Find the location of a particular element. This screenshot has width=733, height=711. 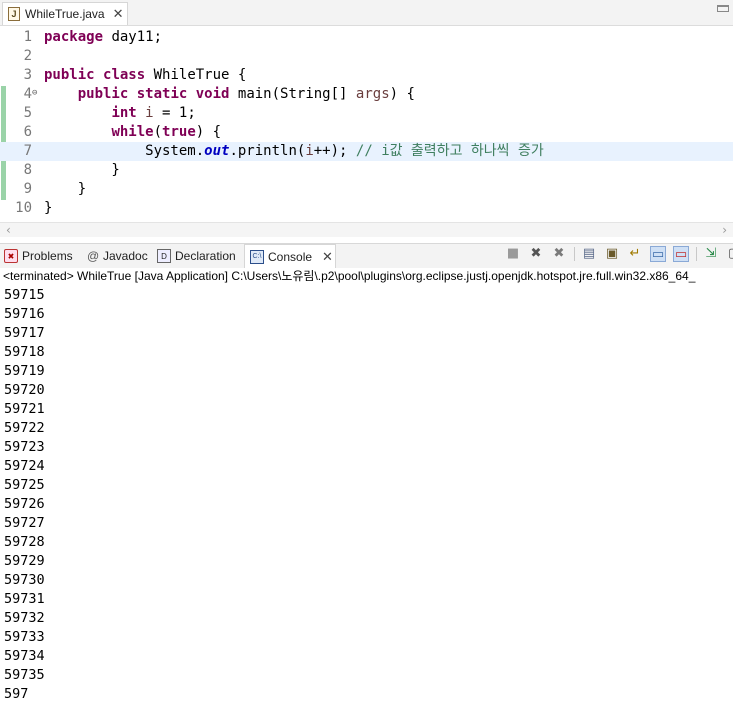

console-output-line: 59719 is located at coordinates (24, 371).